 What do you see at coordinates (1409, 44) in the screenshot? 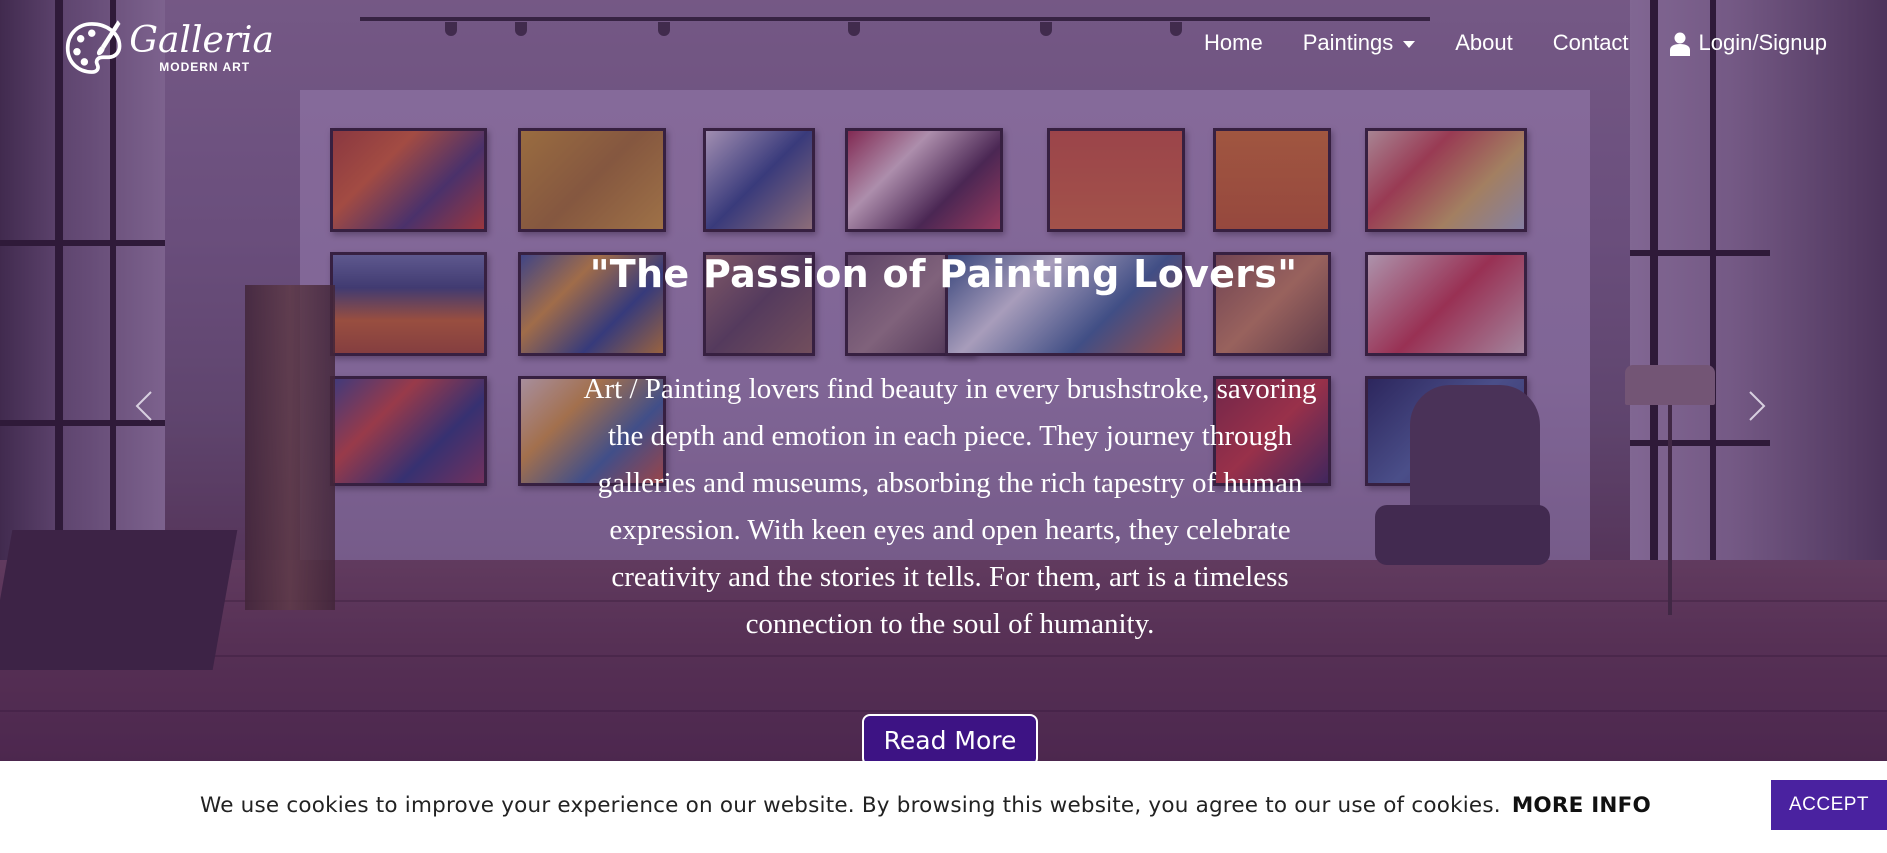
I see `caret-down-icon` at bounding box center [1409, 44].